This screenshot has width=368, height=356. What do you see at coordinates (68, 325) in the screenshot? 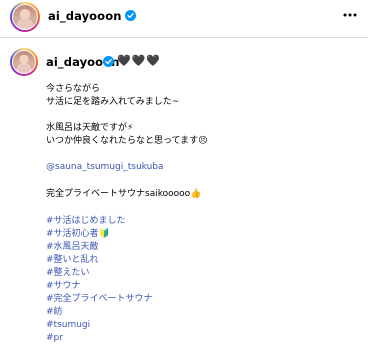
I see `hashtag-link: #tsumugi` at bounding box center [68, 325].